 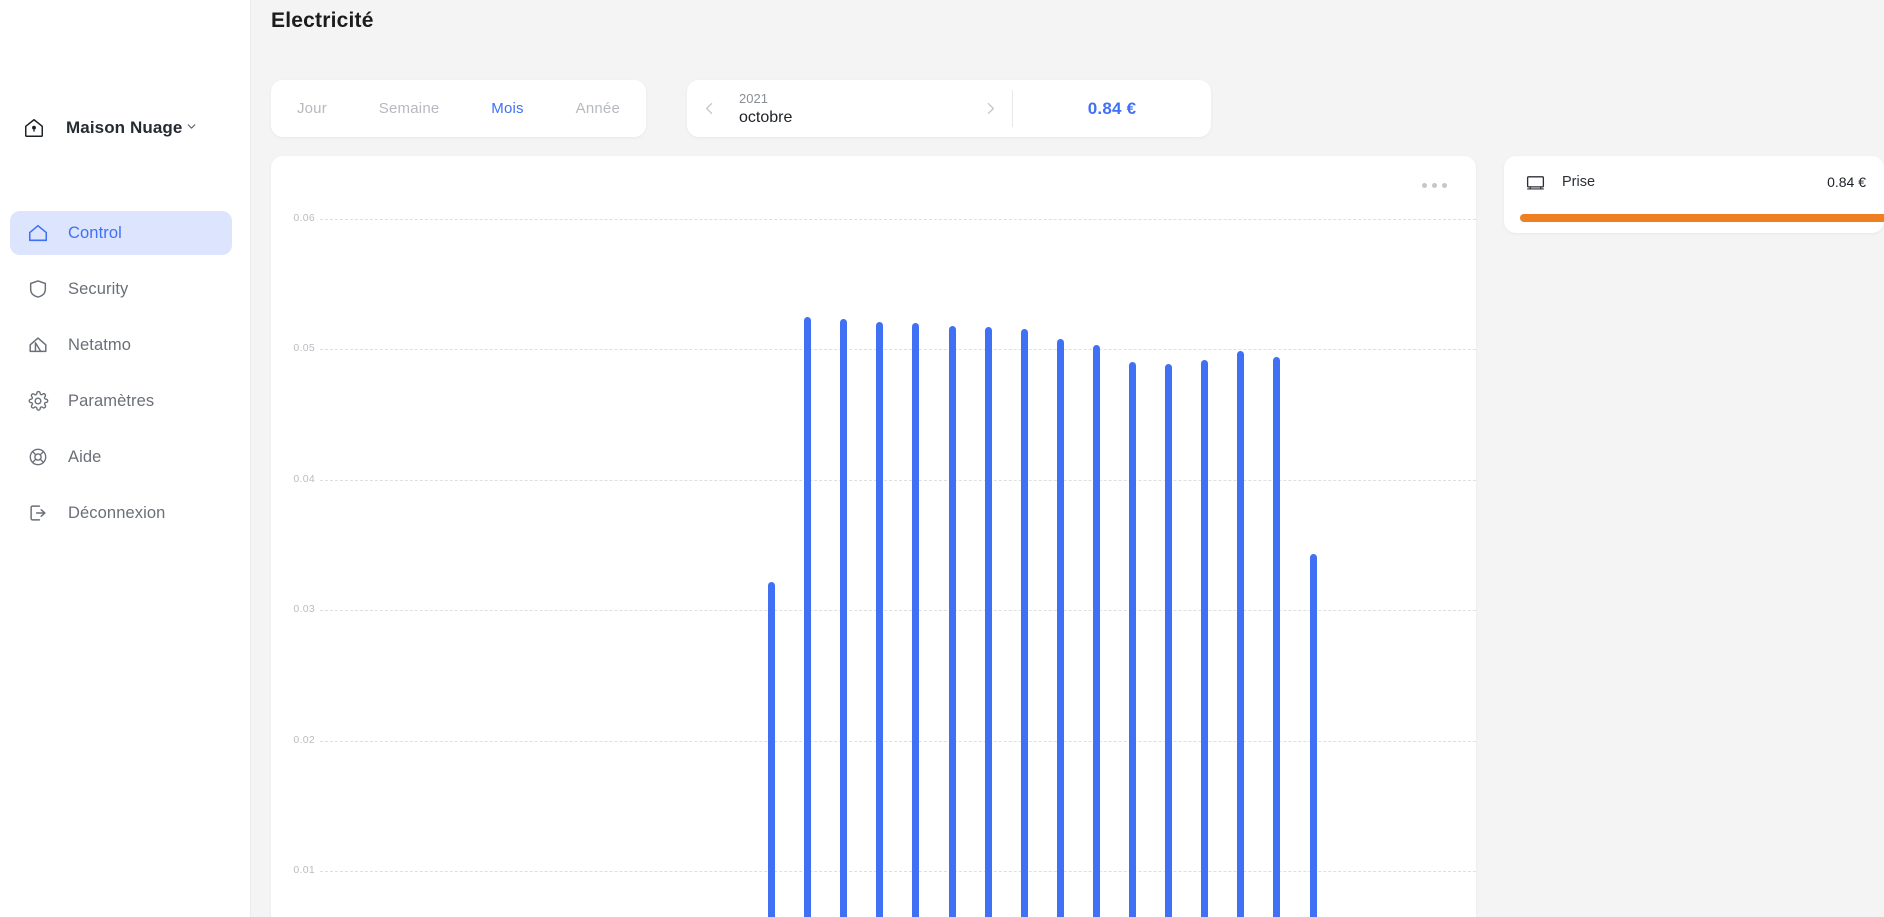 What do you see at coordinates (304, 870) in the screenshot?
I see `chart-y-tick-label: 0.01` at bounding box center [304, 870].